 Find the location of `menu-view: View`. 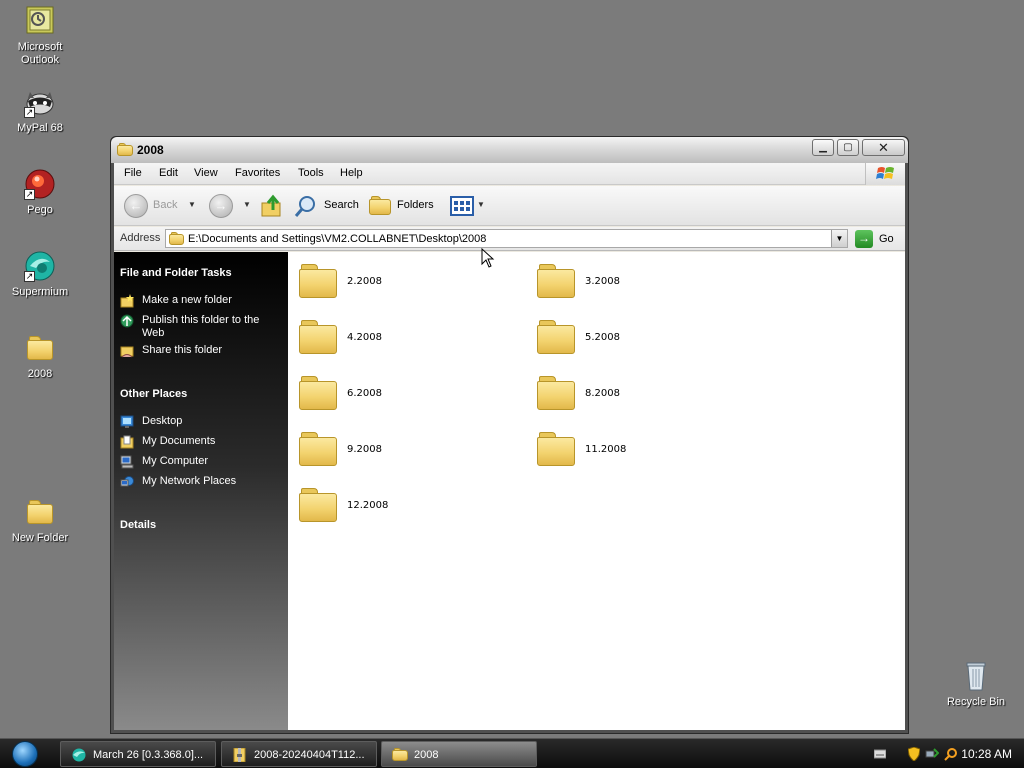

menu-view: View is located at coordinates (206, 173).